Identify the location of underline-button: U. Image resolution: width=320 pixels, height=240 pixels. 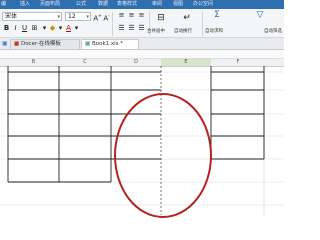
(24, 28).